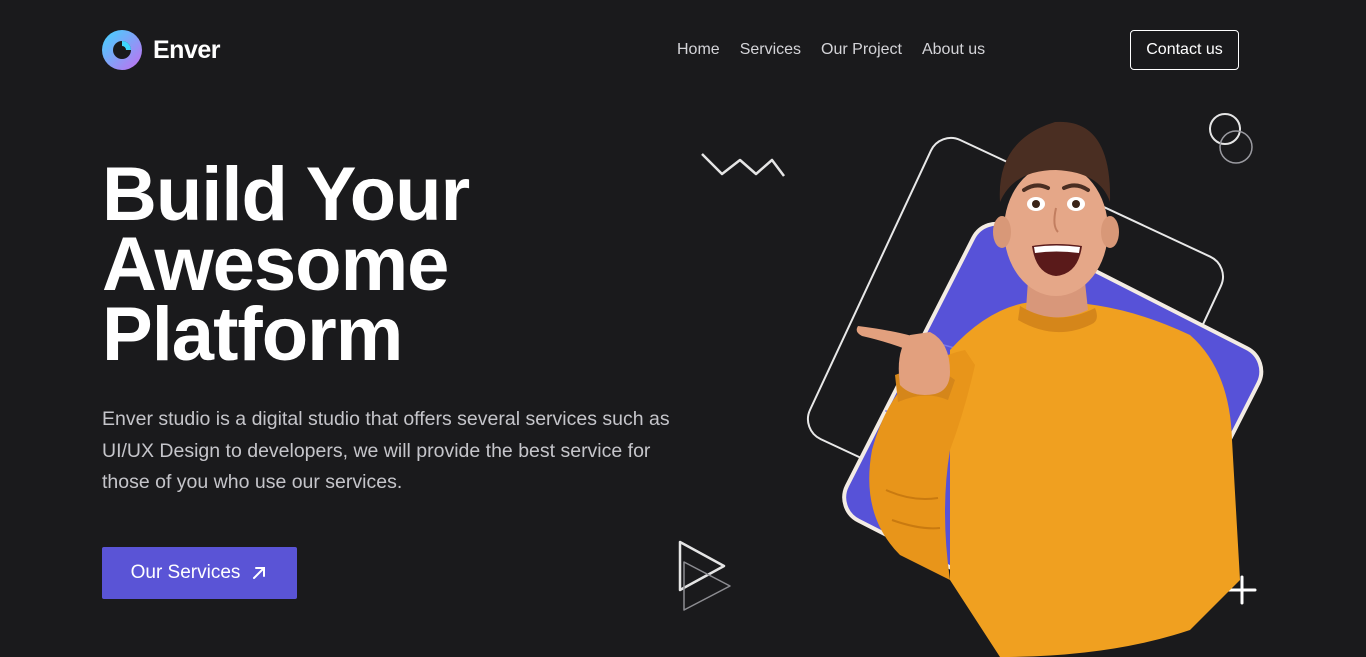 The image size is (1366, 657). I want to click on hero-title: Build Your Awesome Platform, so click(382, 264).